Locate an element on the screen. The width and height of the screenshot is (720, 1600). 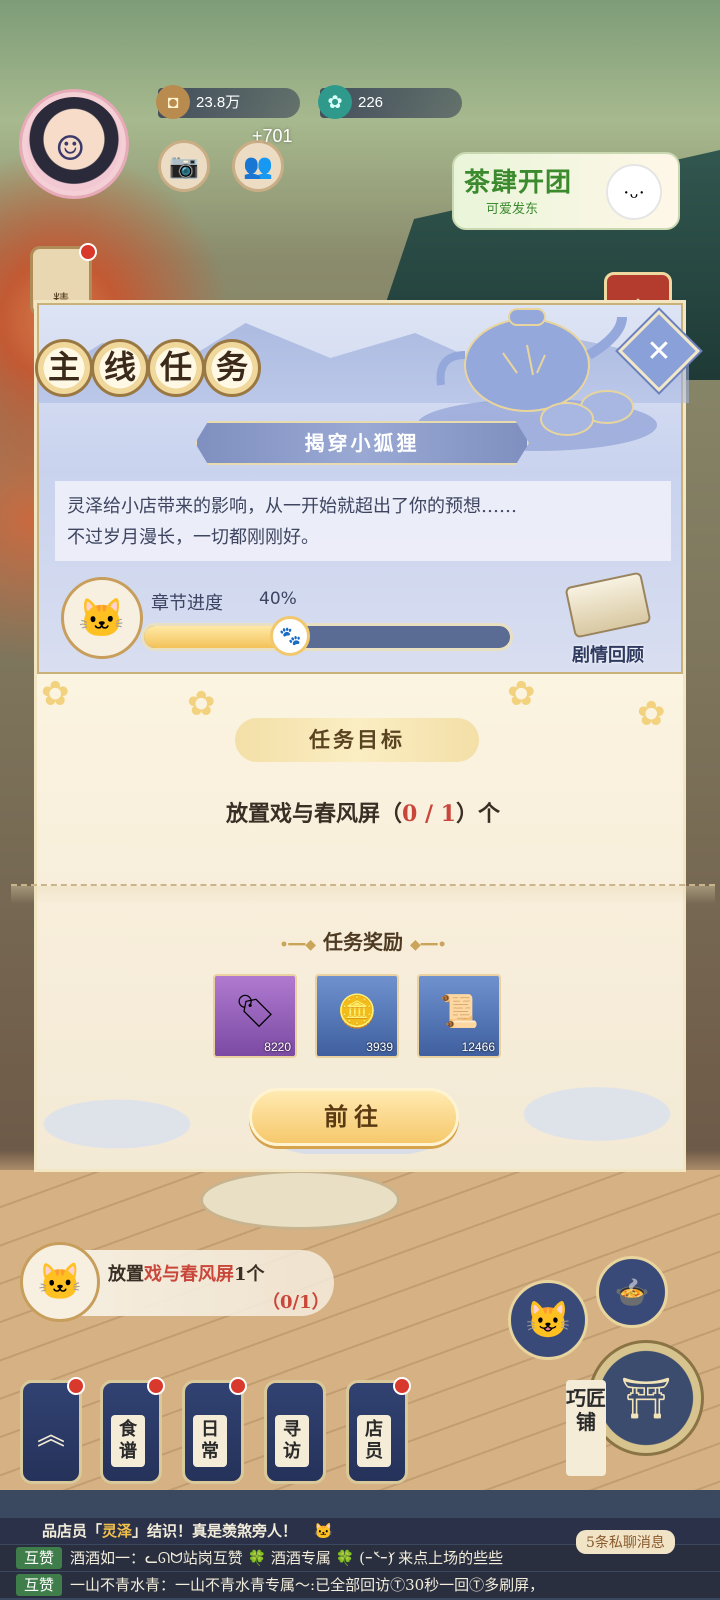
mascot-icon: ･ᴗ･ is located at coordinates (634, 192).